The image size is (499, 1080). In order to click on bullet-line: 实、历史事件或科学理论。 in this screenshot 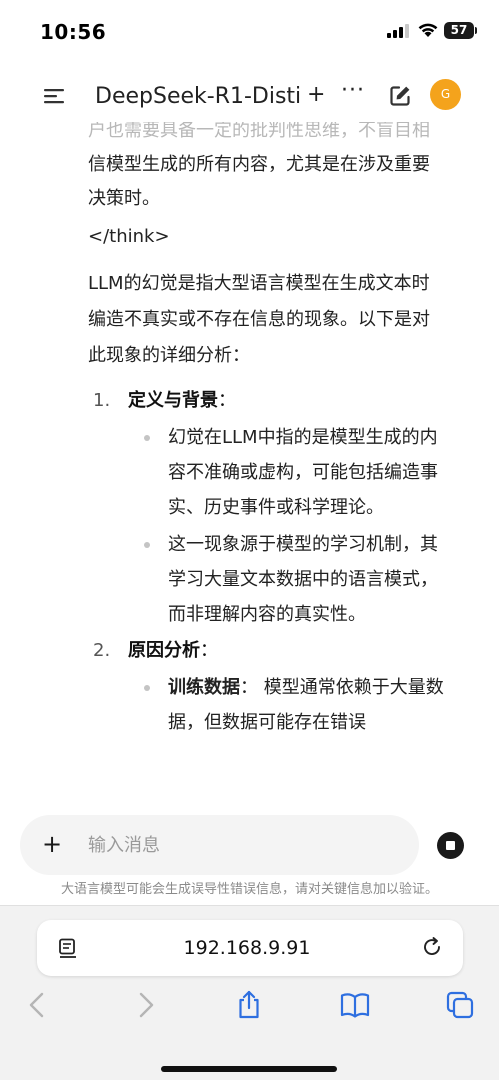, I will do `click(276, 507)`.